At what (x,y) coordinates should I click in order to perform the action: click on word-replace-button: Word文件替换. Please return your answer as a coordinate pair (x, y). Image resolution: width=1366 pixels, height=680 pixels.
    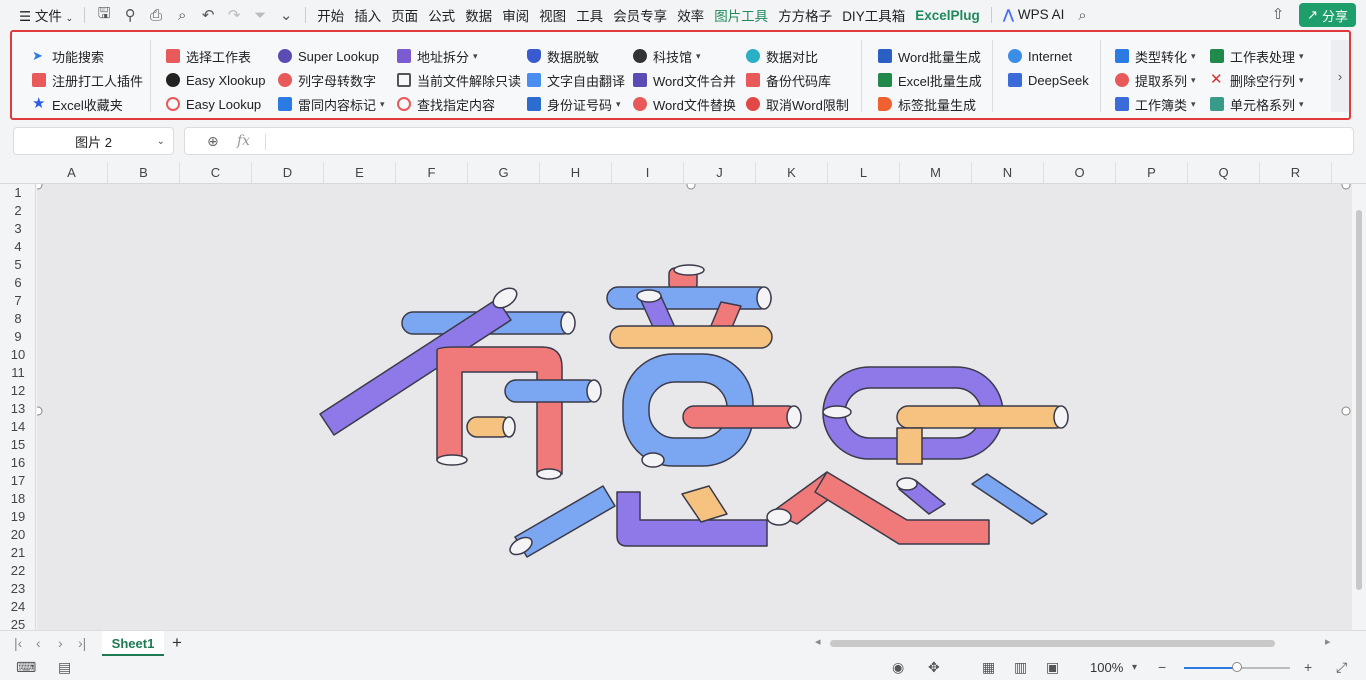
    Looking at the image, I should click on (684, 104).